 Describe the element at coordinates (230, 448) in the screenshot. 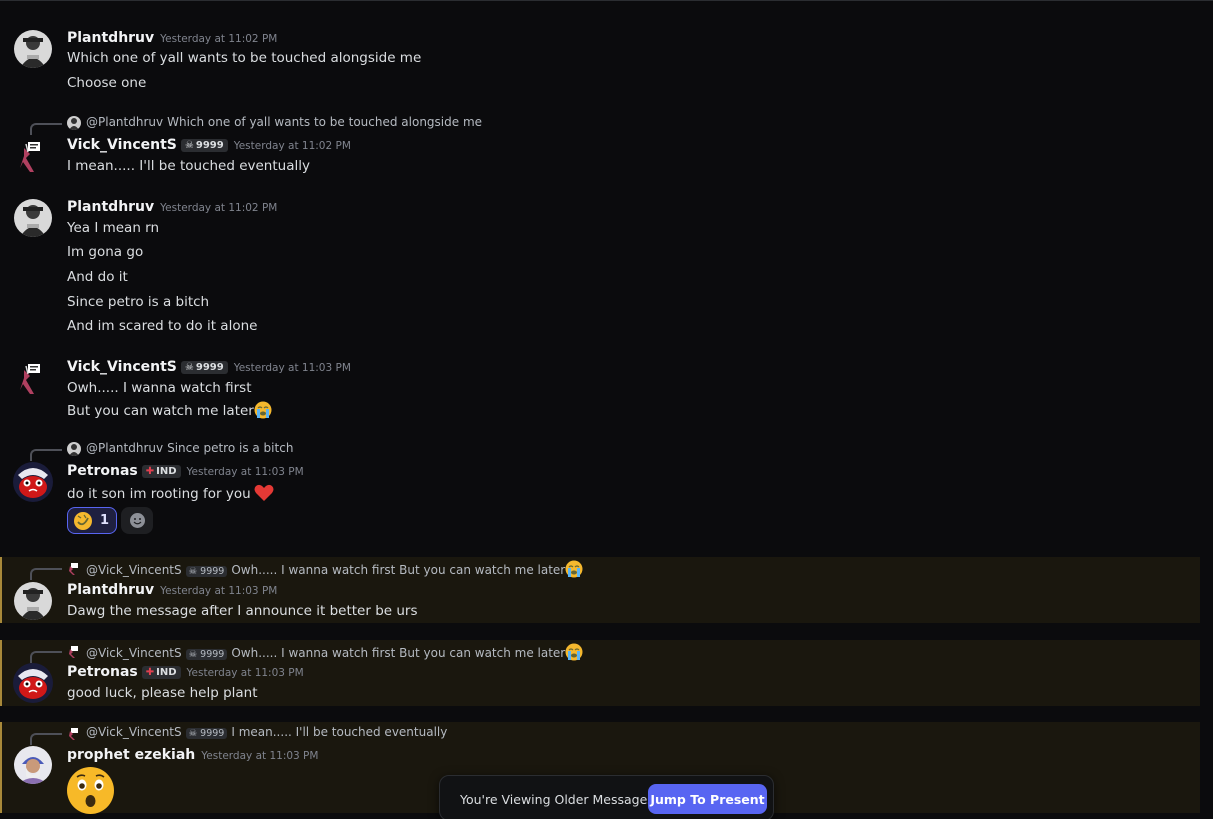

I see `reply-text: Since petro is a bitch` at that location.